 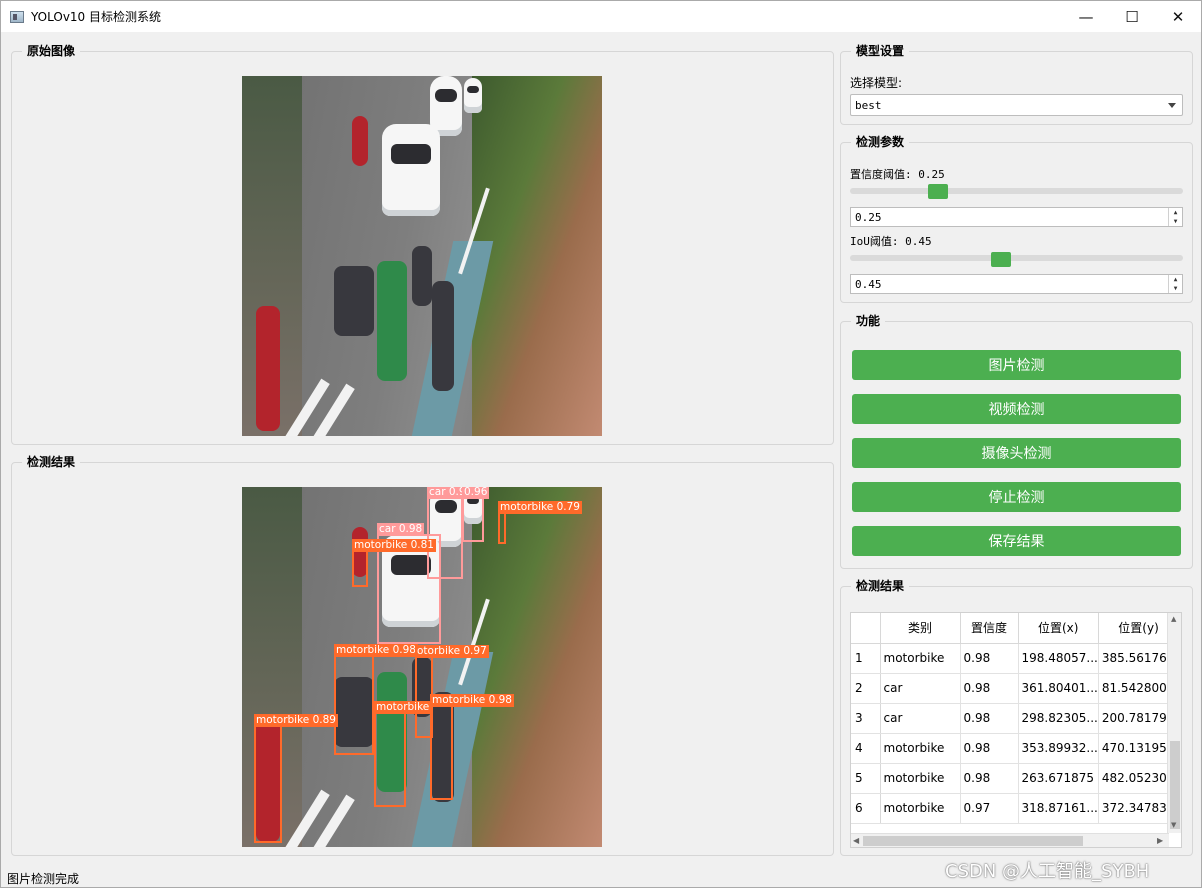 I want to click on row-number: 6, so click(x=866, y=808).